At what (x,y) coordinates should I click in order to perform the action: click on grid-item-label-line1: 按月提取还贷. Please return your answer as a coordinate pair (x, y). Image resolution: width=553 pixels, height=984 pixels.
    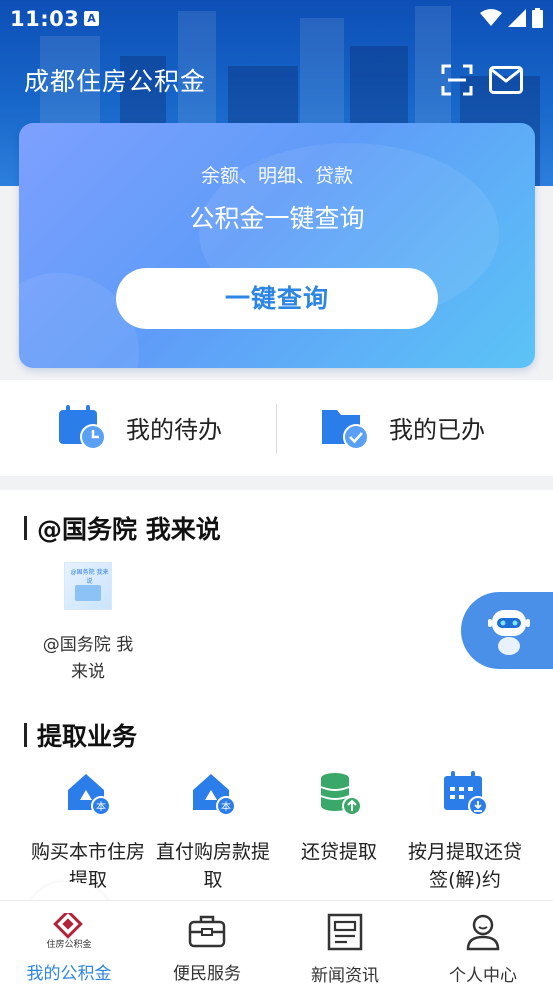
    Looking at the image, I should click on (464, 852).